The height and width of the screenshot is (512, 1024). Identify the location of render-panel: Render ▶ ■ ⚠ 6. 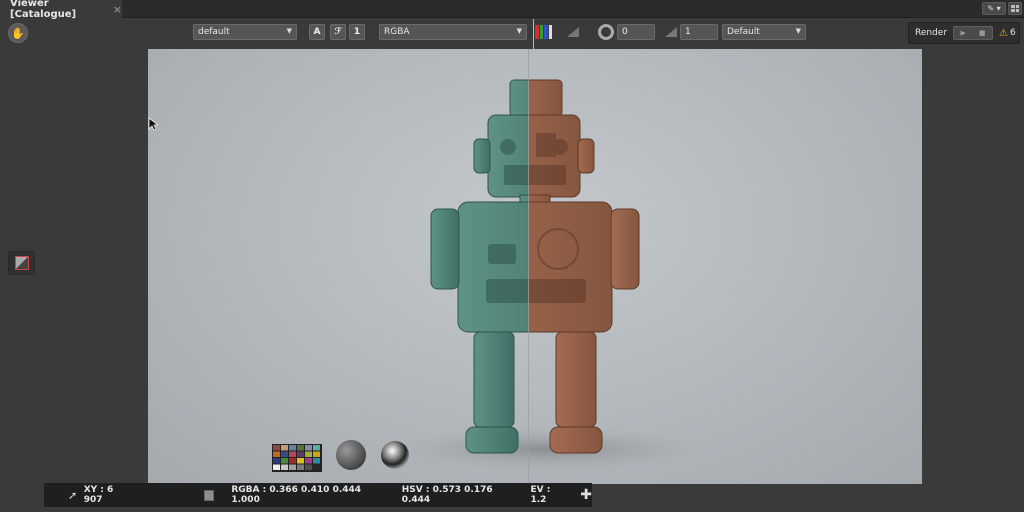
(964, 33).